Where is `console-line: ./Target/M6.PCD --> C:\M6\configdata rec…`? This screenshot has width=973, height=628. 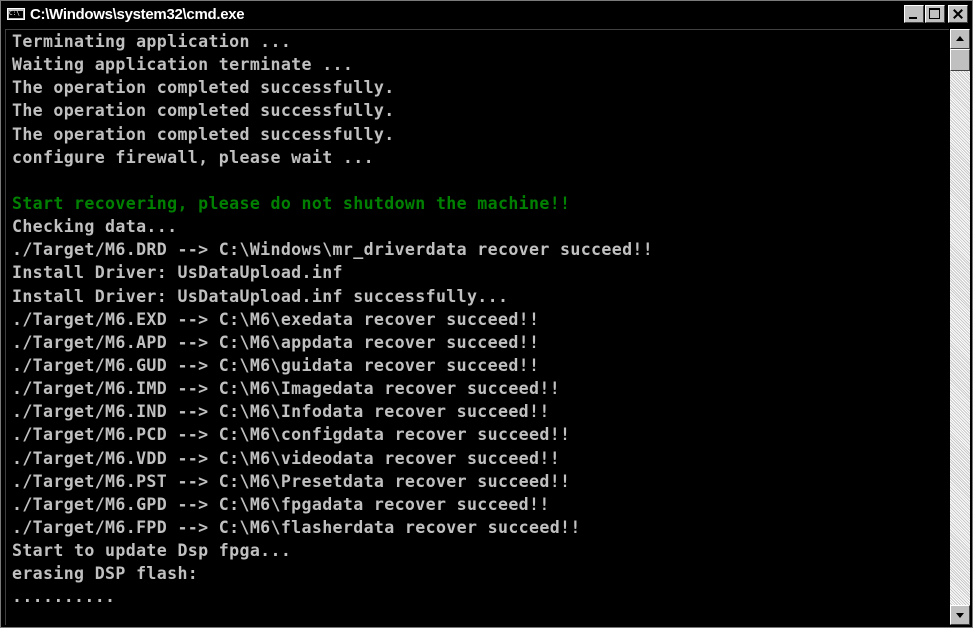
console-line: ./Target/M6.PCD --> C:\M6\configdata rec… is located at coordinates (291, 435).